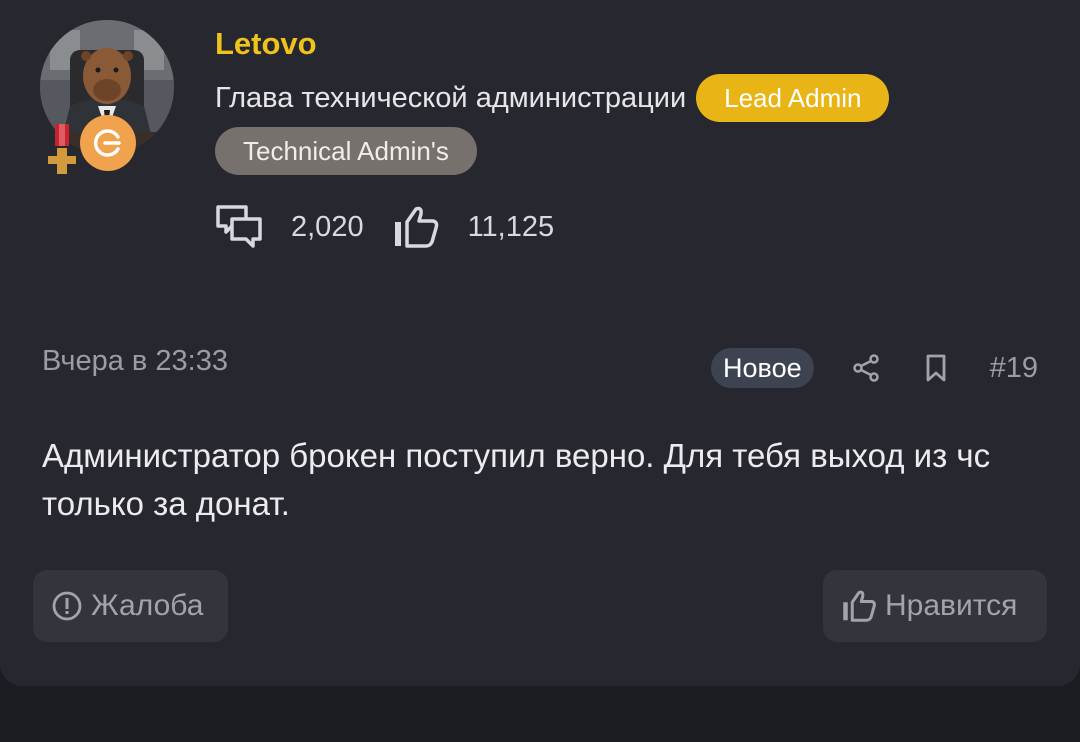  What do you see at coordinates (867, 368) in the screenshot?
I see `share-icon` at bounding box center [867, 368].